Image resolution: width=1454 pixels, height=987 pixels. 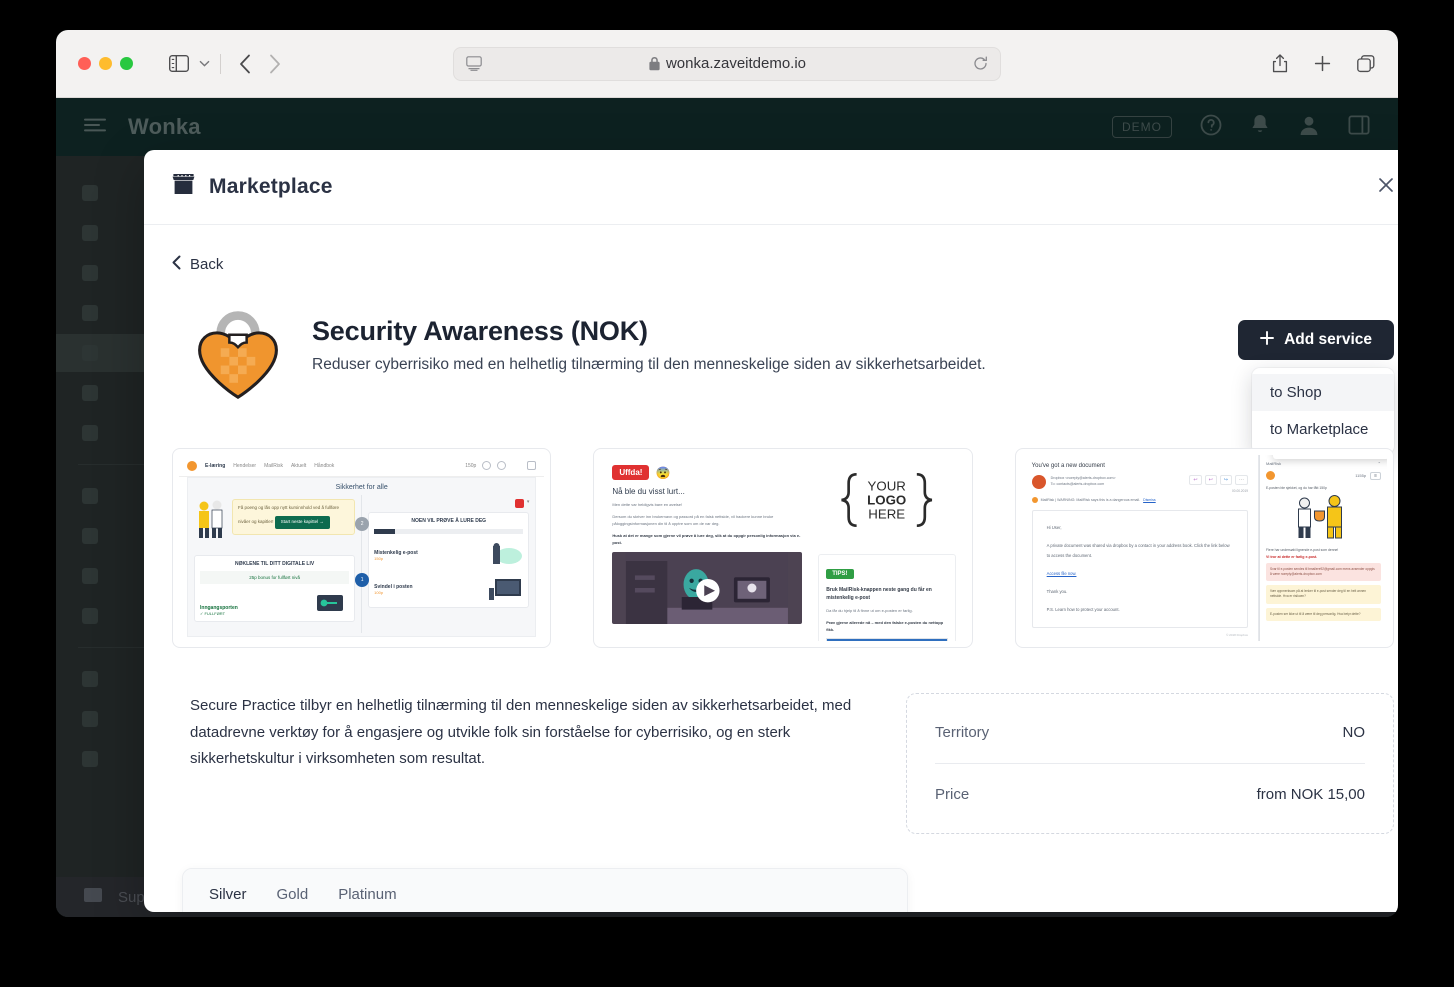 I want to click on step-badge-2: 2, so click(x=362, y=524).